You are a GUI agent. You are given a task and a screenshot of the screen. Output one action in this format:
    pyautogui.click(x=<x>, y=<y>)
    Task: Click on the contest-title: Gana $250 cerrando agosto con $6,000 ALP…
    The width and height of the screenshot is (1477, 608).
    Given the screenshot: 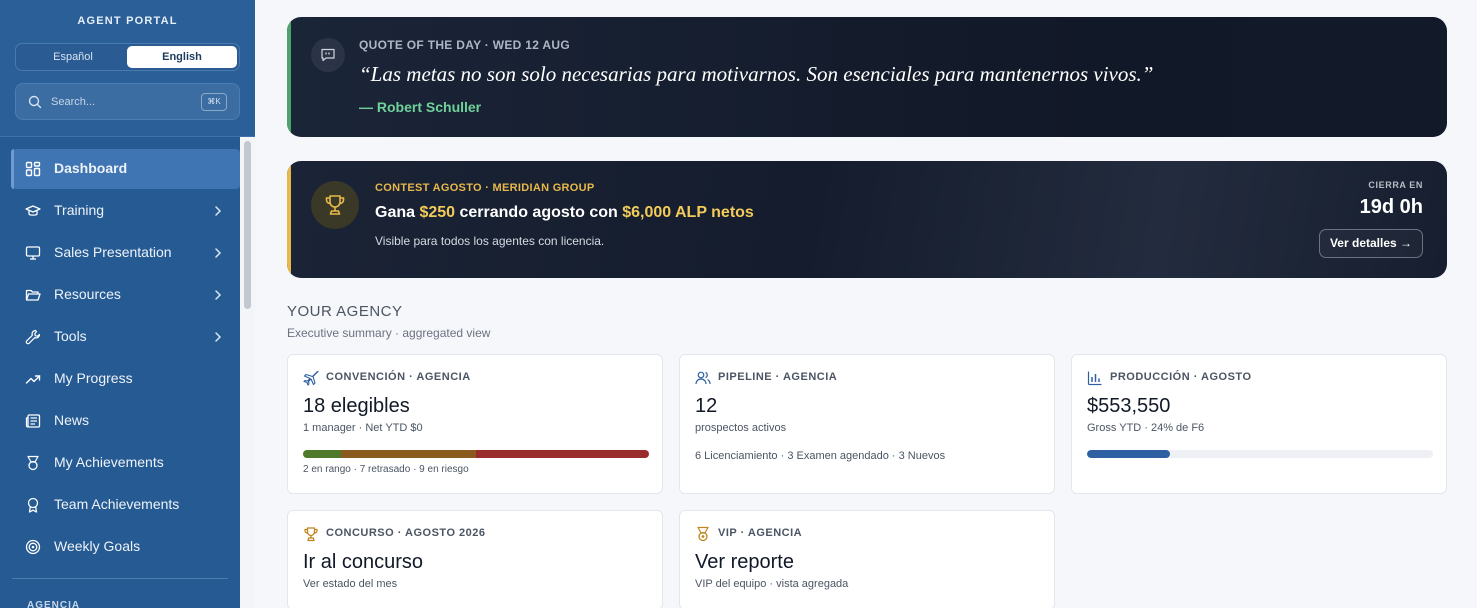 What is the action you would take?
    pyautogui.click(x=564, y=213)
    